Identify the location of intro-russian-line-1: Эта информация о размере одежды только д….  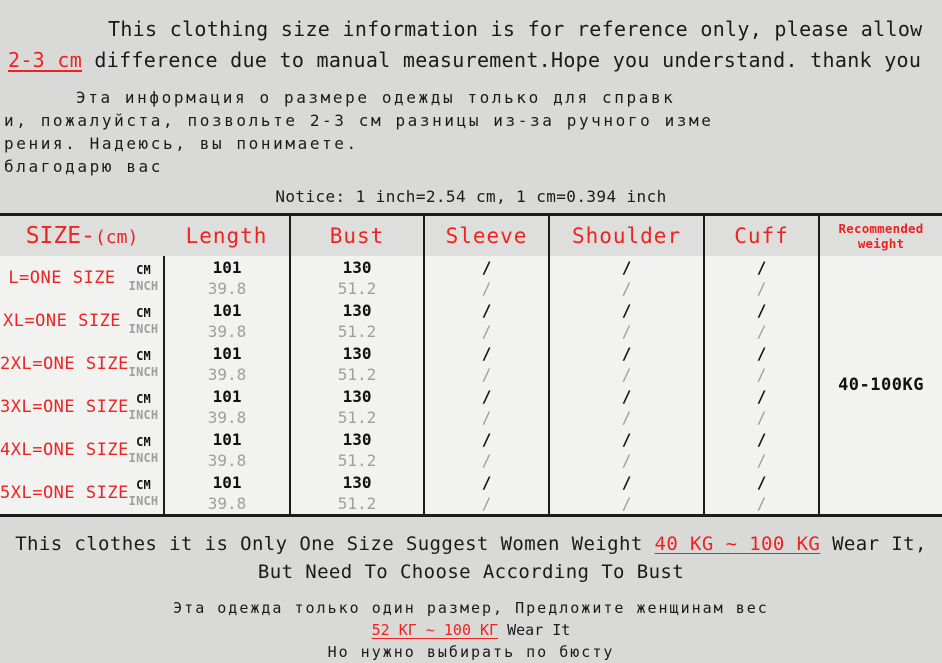
(376, 97).